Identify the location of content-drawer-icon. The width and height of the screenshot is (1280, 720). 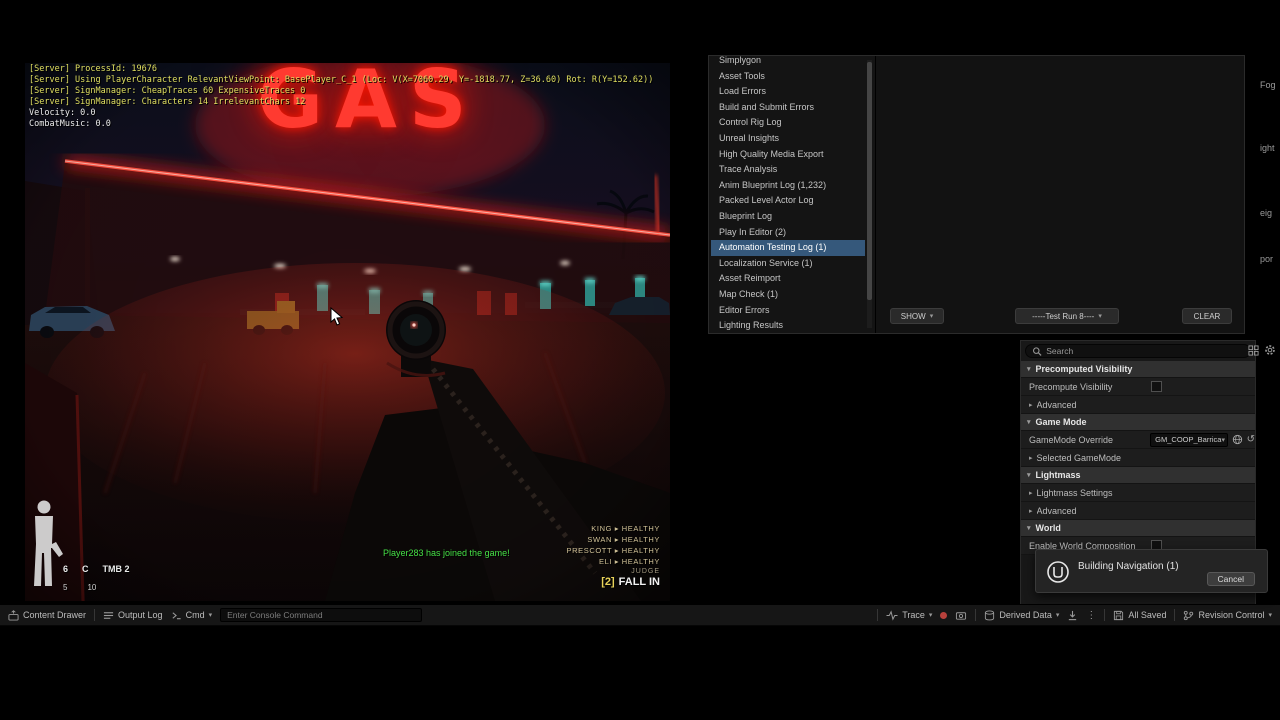
(13, 615).